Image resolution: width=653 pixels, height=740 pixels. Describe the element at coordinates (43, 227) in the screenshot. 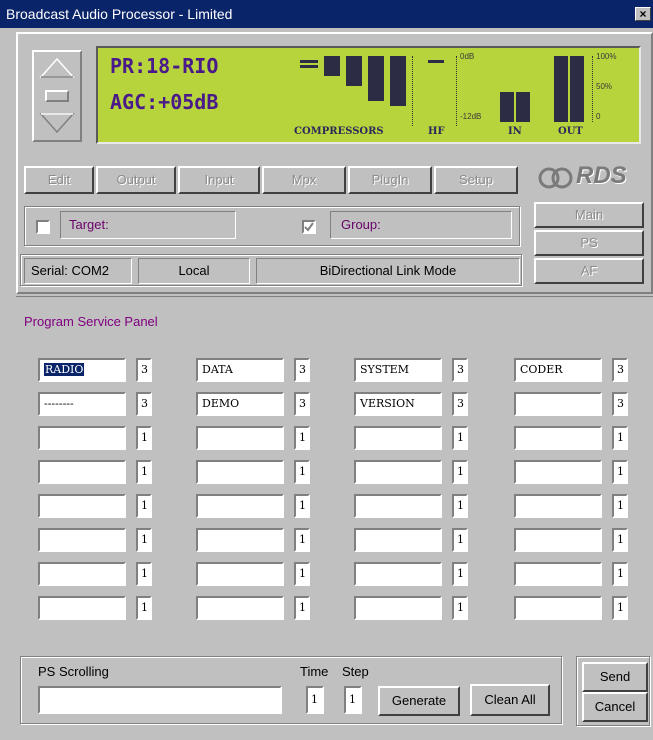

I see `target-checkbox` at that location.